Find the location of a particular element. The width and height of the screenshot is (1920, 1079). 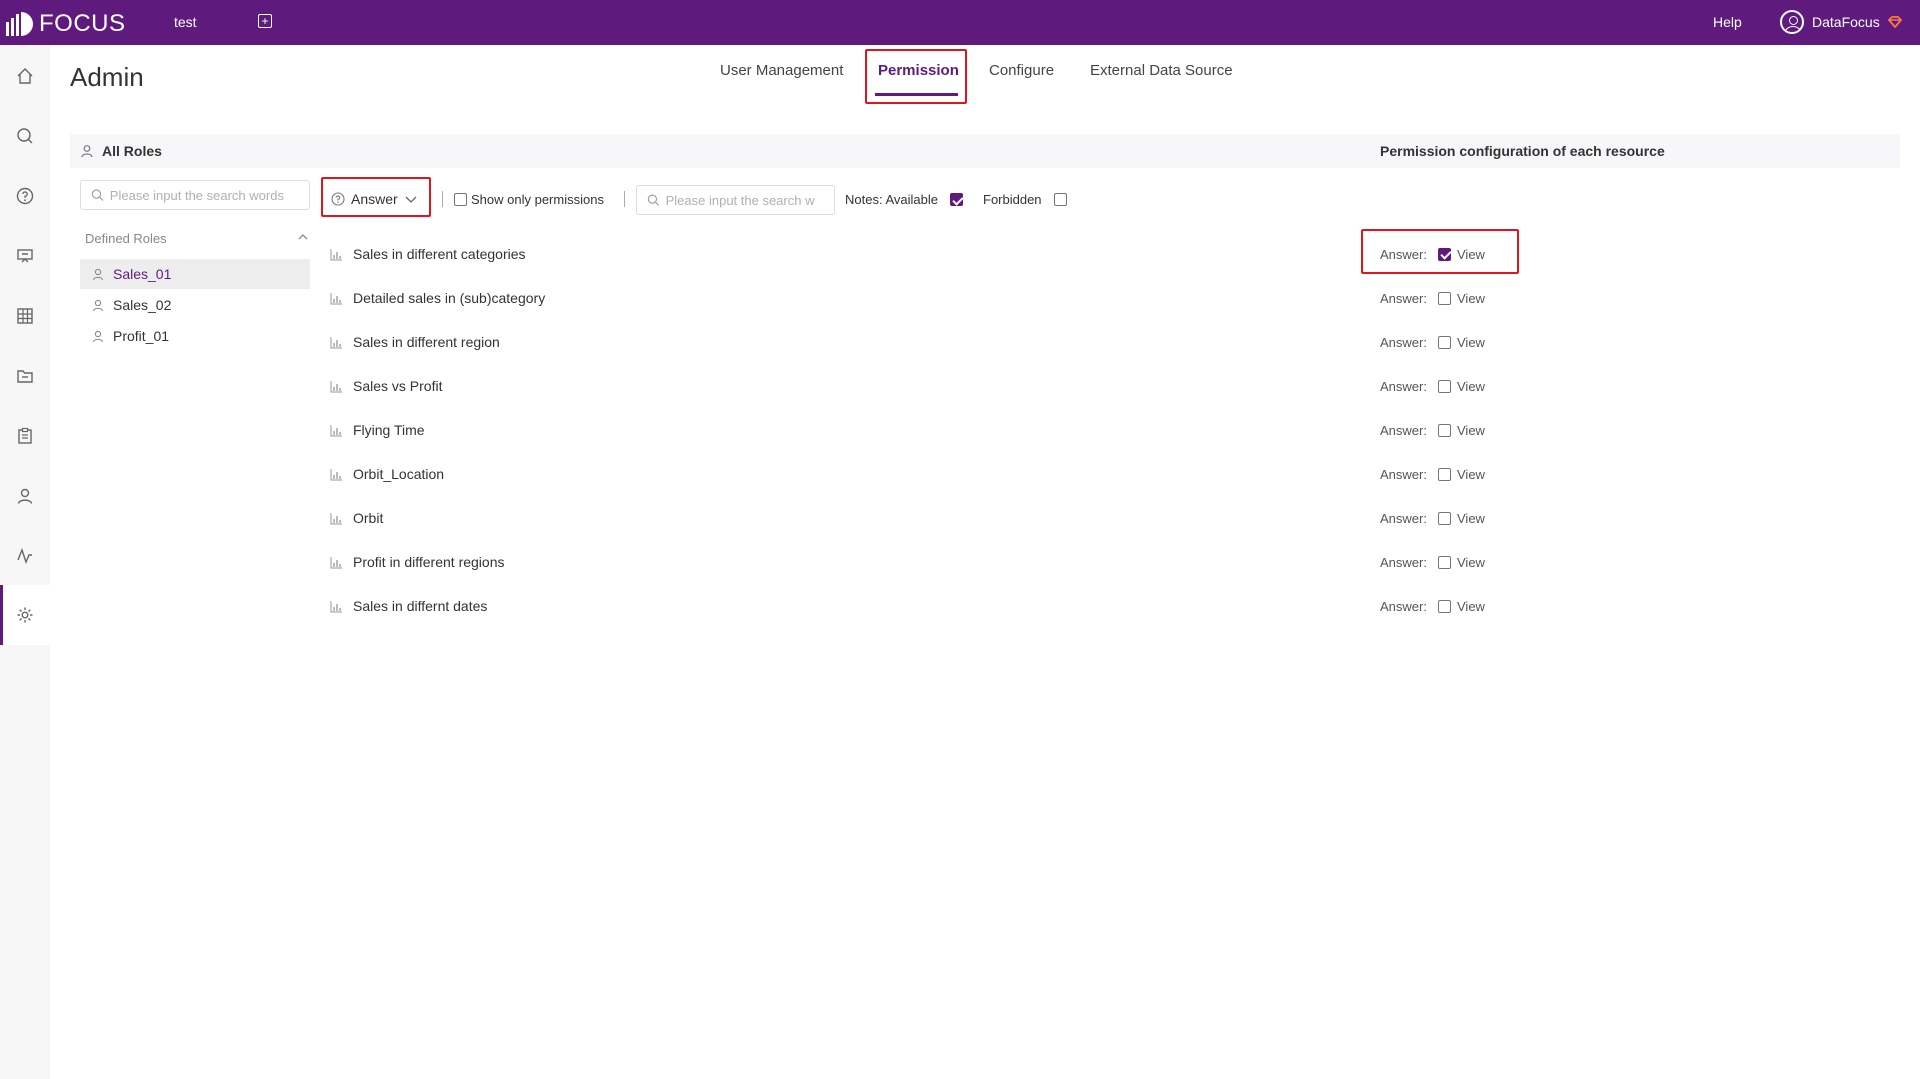

focus-logo: FOCUS is located at coordinates (66, 24).